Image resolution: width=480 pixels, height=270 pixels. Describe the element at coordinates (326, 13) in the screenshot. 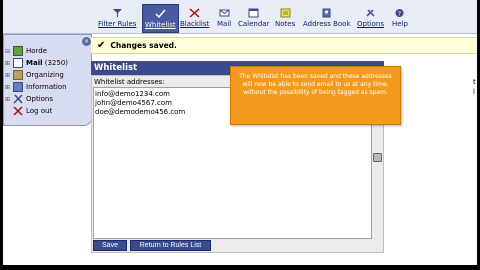

I see `address-book-icon` at that location.